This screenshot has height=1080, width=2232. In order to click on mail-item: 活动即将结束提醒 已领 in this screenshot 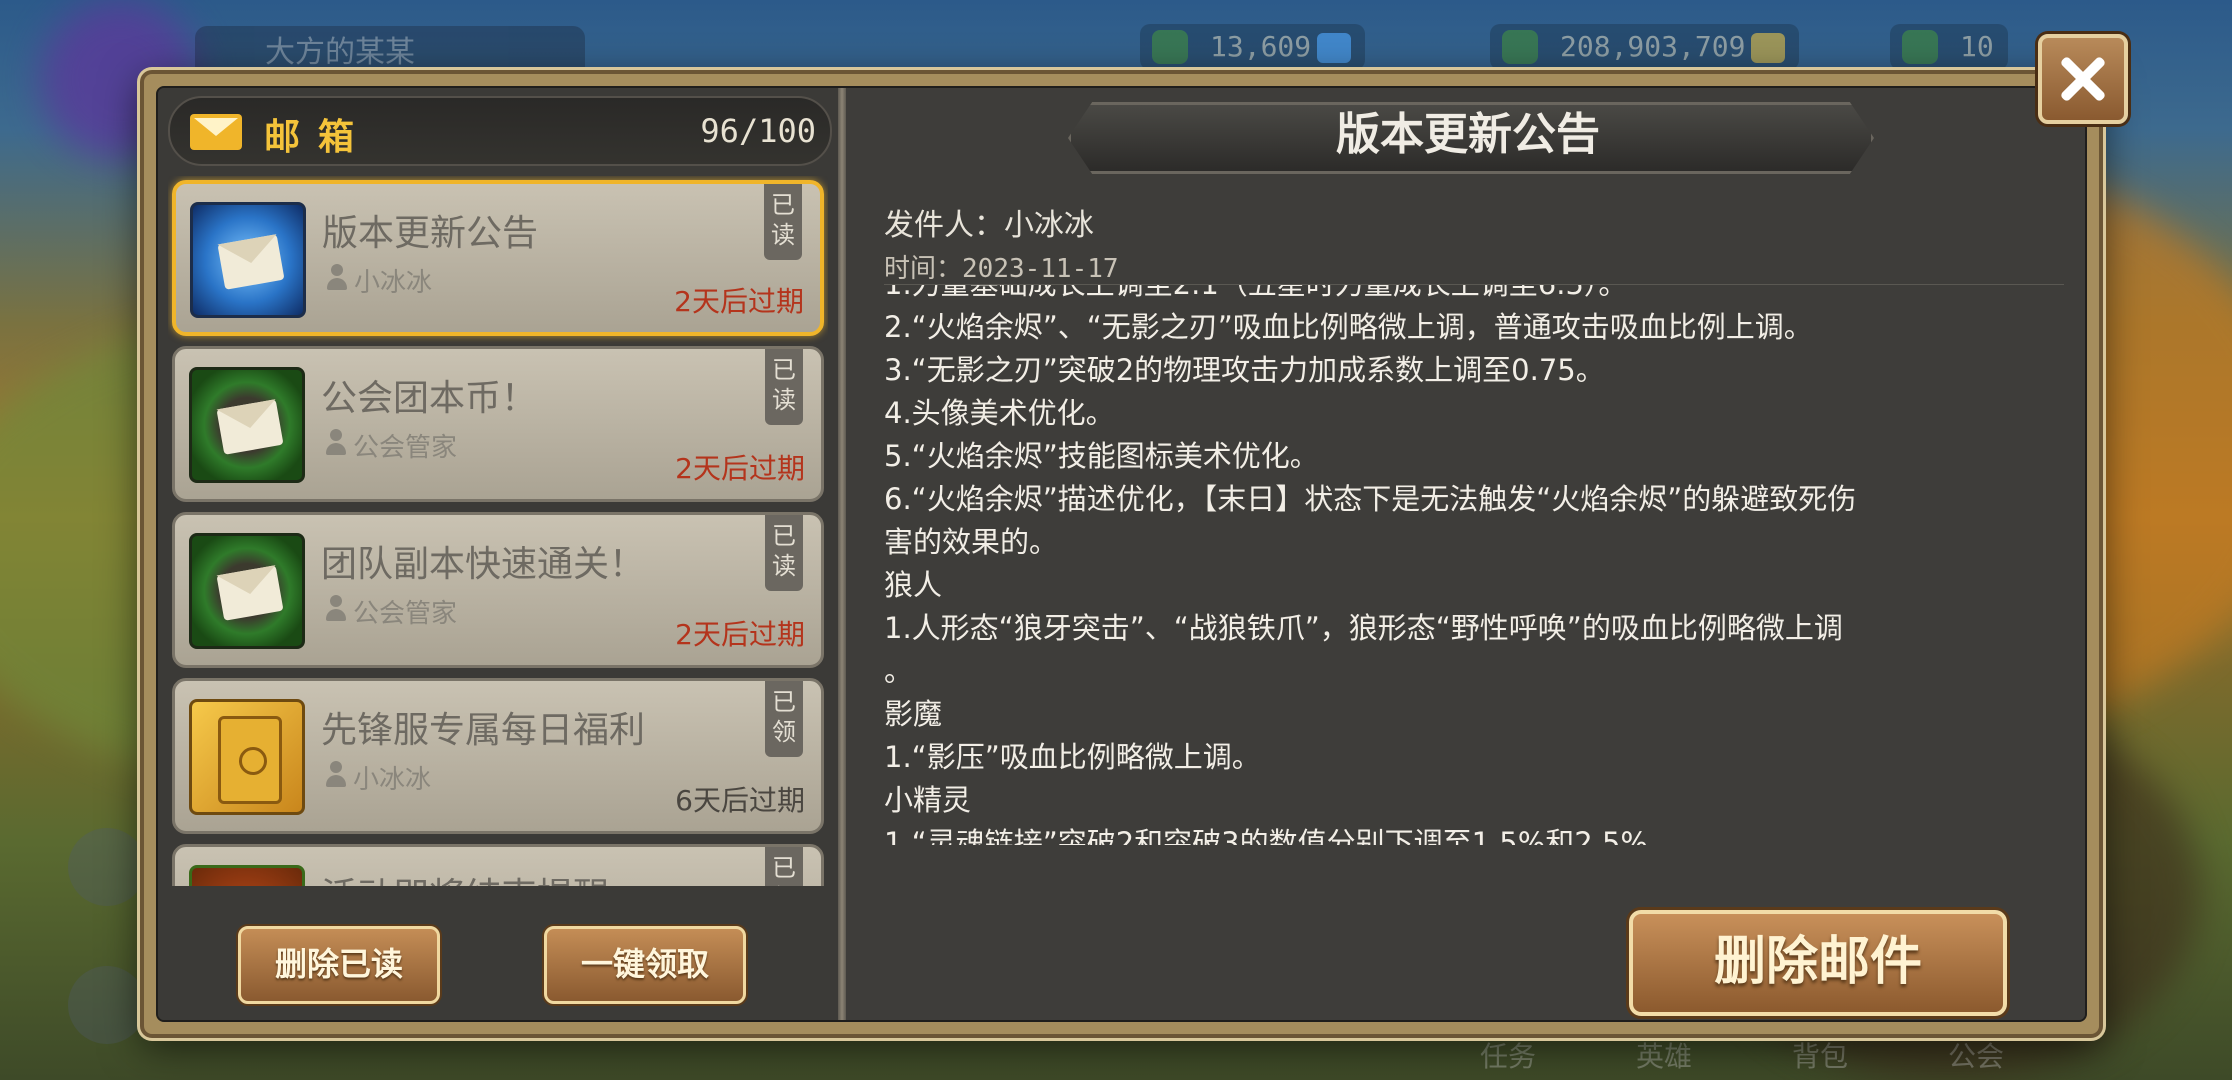, I will do `click(498, 865)`.